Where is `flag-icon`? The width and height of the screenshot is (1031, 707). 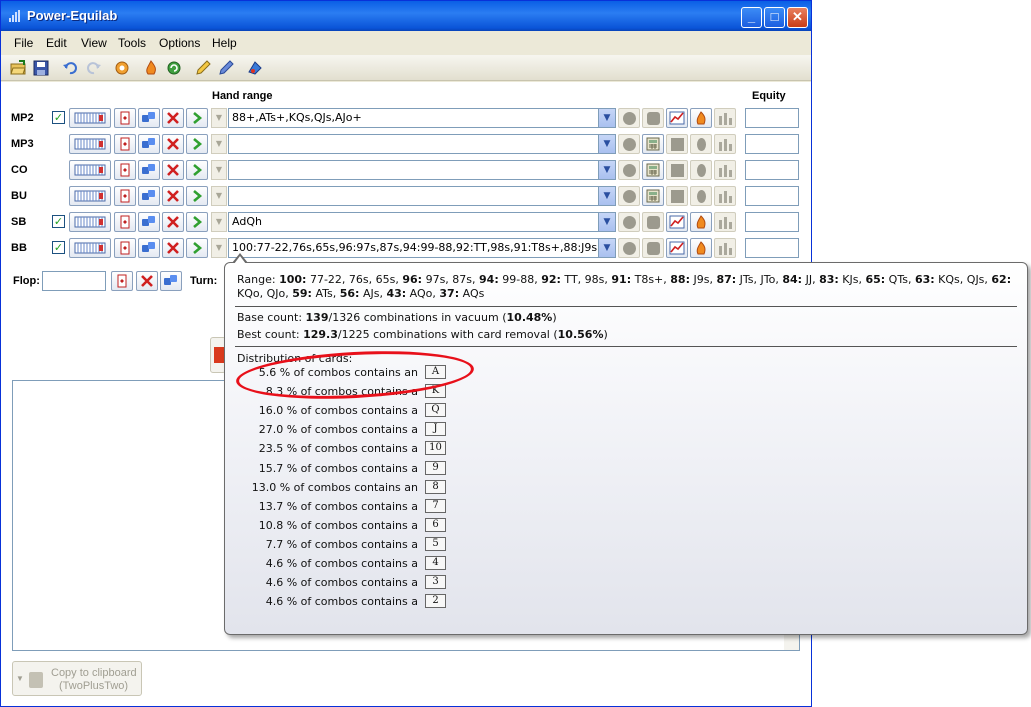 flag-icon is located at coordinates (255, 68).